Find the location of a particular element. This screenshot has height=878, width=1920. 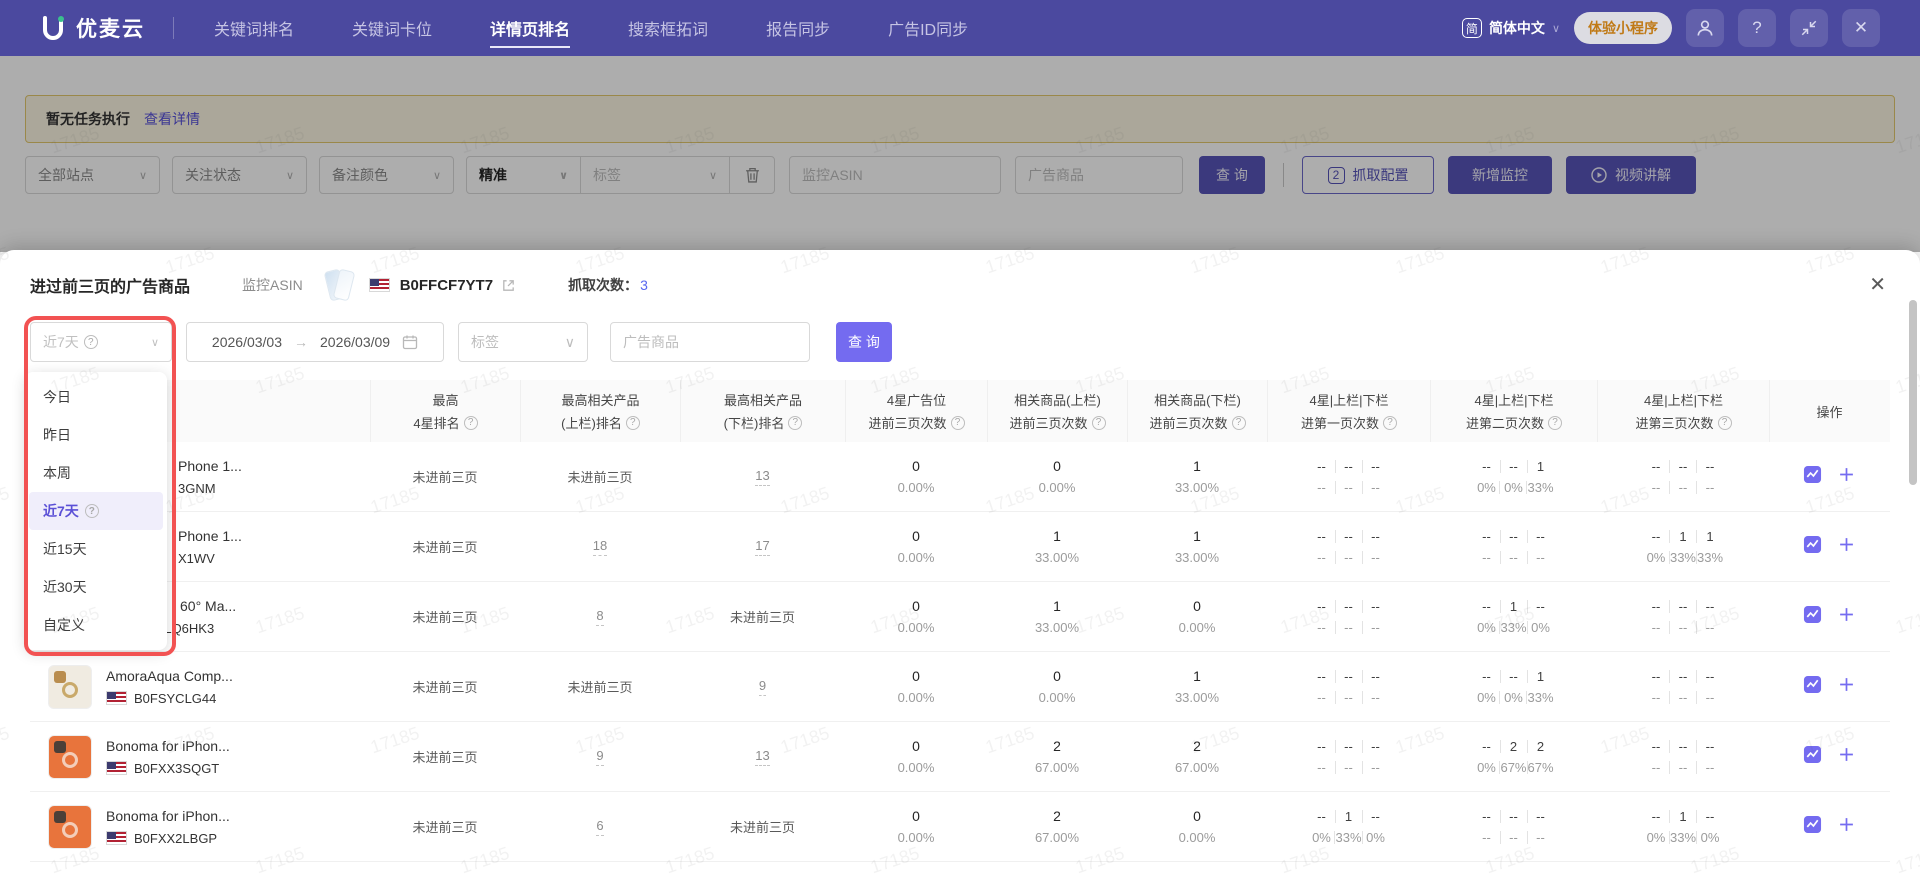

count-cell-3: 2 67.00% is located at coordinates (1197, 756).